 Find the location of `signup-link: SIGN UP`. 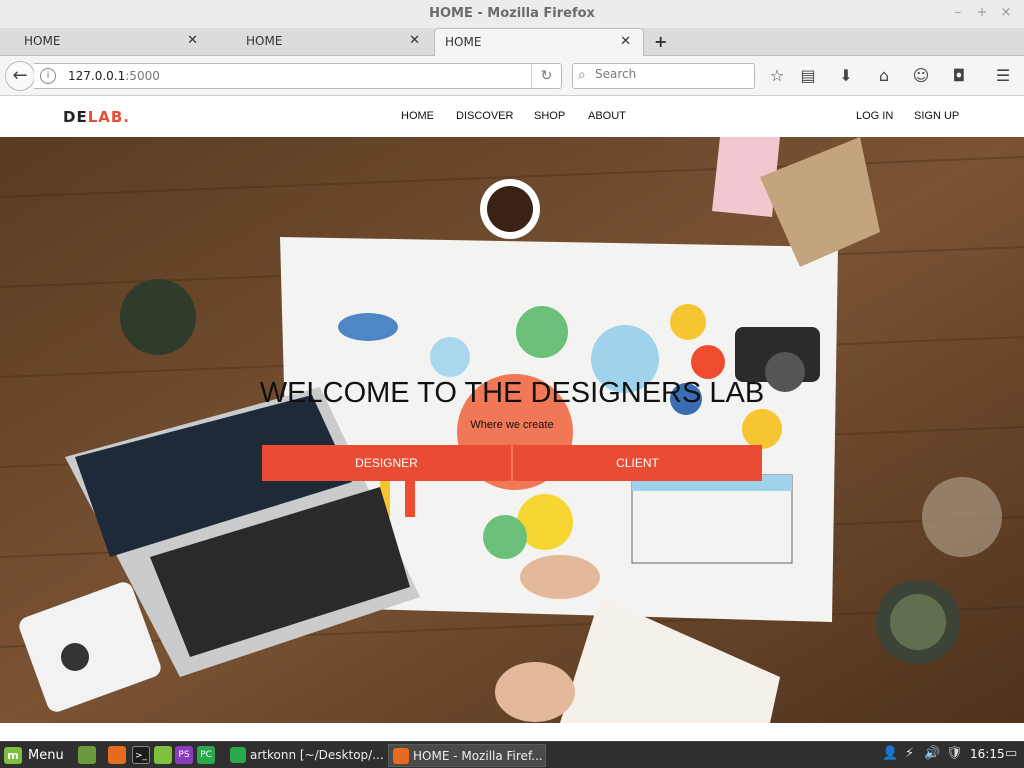

signup-link: SIGN UP is located at coordinates (936, 116).